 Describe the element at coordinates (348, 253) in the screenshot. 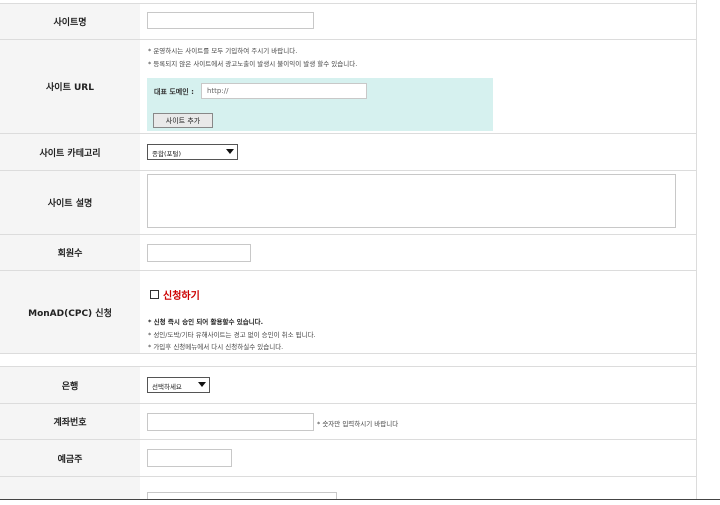

I see `row-members: 회원수` at that location.